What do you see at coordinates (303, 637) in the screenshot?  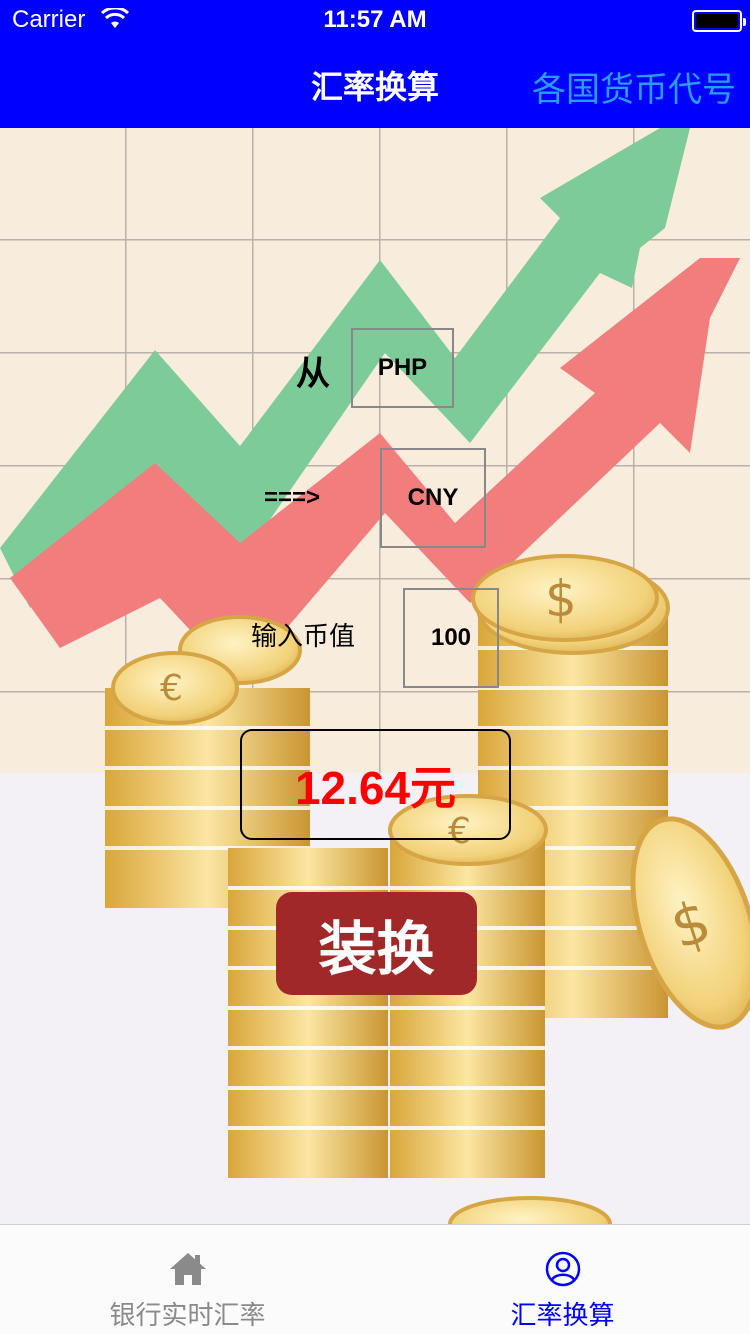 I see `amount-label: 输入币值` at bounding box center [303, 637].